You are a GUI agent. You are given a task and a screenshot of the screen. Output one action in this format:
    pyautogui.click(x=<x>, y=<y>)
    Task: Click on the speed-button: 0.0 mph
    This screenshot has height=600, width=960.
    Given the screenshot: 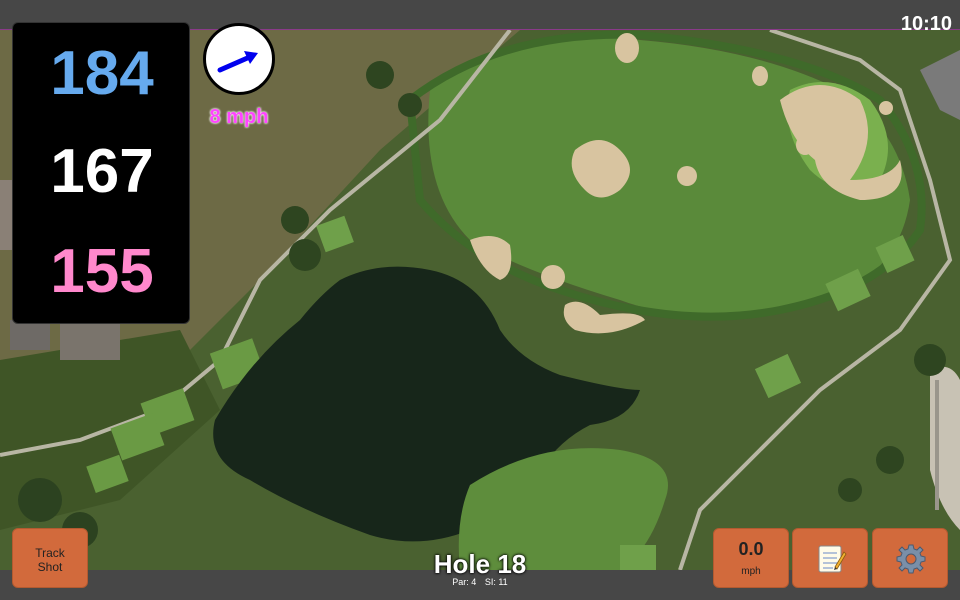 What is the action you would take?
    pyautogui.click(x=751, y=558)
    